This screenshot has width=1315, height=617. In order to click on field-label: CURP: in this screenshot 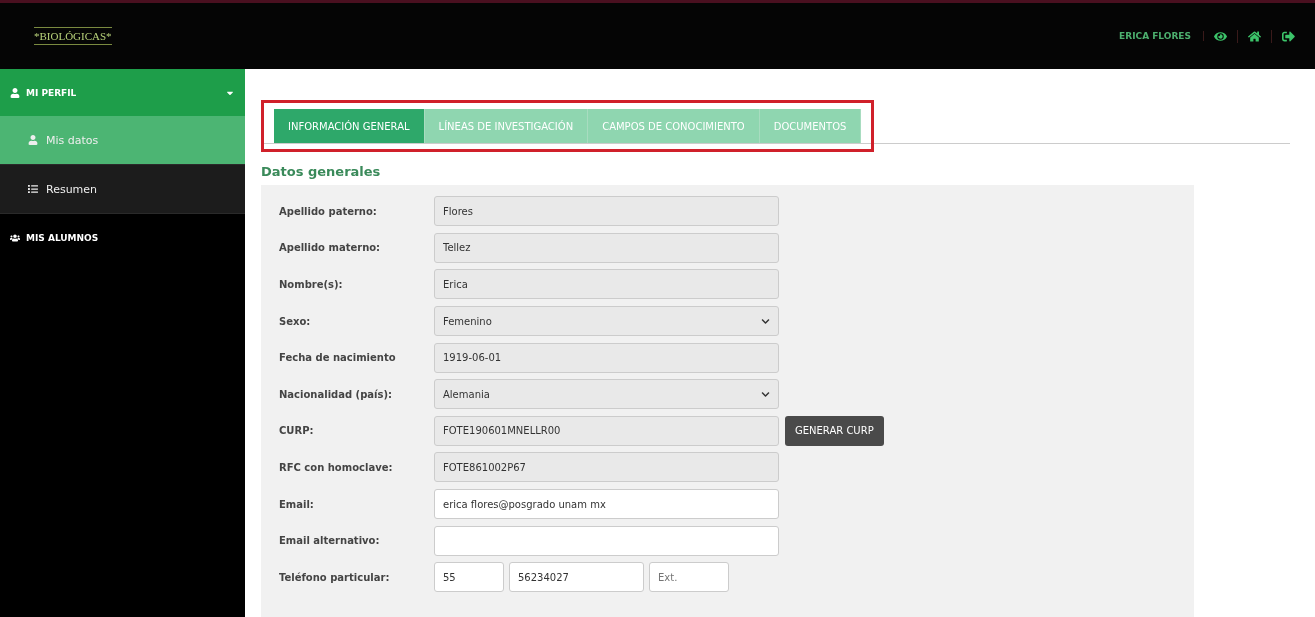, I will do `click(297, 431)`.